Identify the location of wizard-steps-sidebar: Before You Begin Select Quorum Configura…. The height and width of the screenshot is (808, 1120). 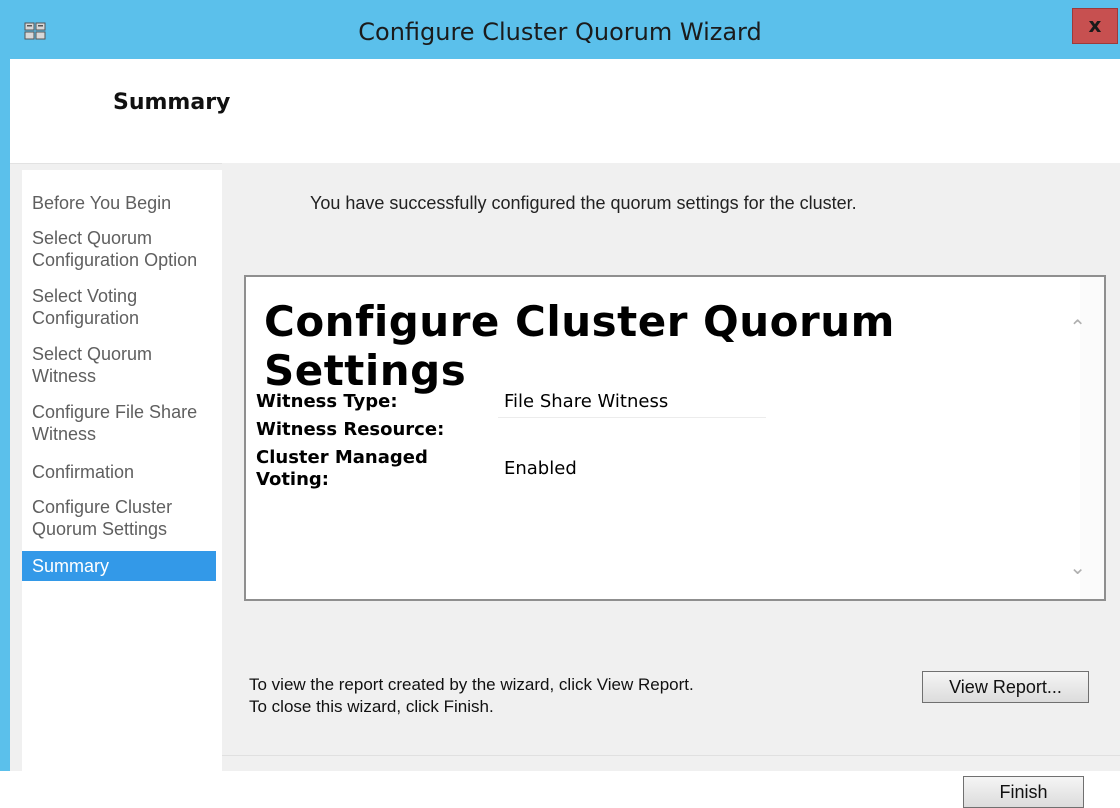
(122, 470).